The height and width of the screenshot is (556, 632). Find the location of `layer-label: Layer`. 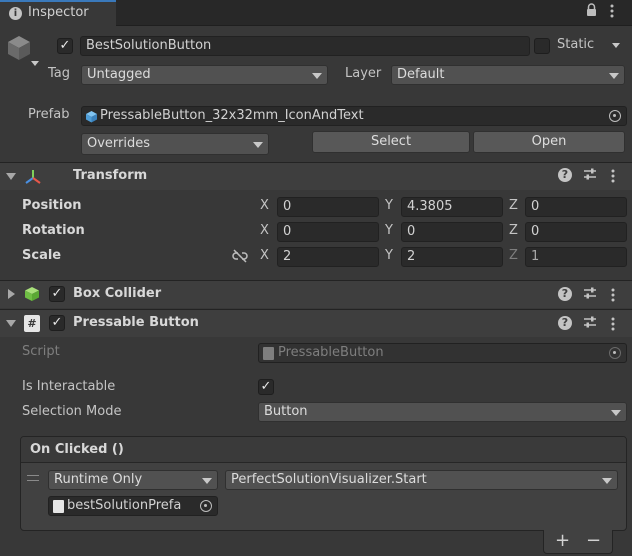

layer-label: Layer is located at coordinates (363, 73).